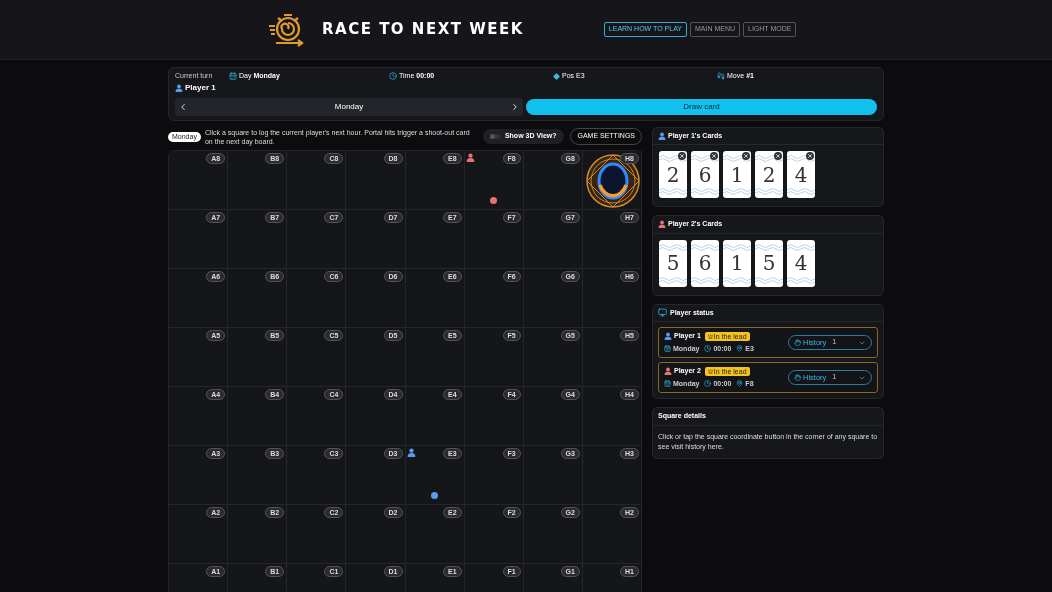  I want to click on day-selector: Monday, so click(349, 106).